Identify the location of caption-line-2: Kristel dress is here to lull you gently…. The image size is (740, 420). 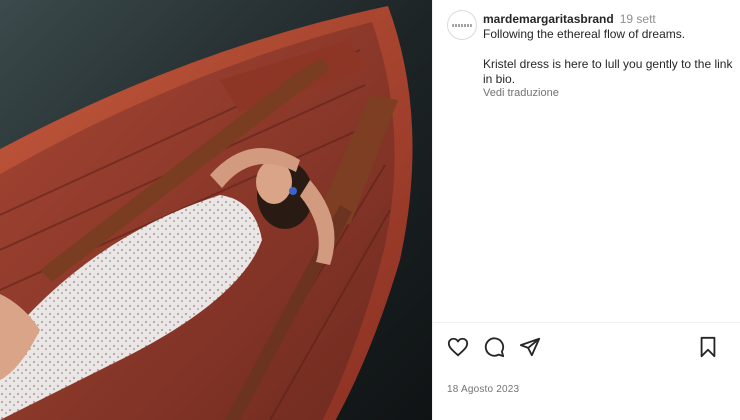
(608, 71).